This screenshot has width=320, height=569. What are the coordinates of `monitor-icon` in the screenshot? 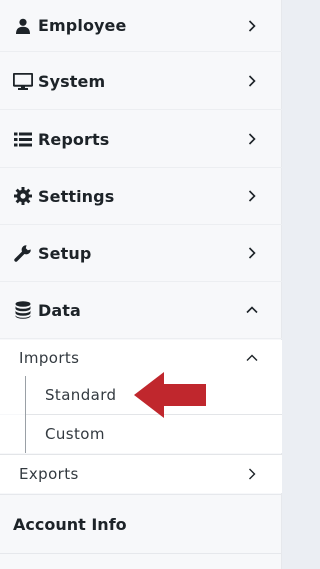 It's located at (23, 81).